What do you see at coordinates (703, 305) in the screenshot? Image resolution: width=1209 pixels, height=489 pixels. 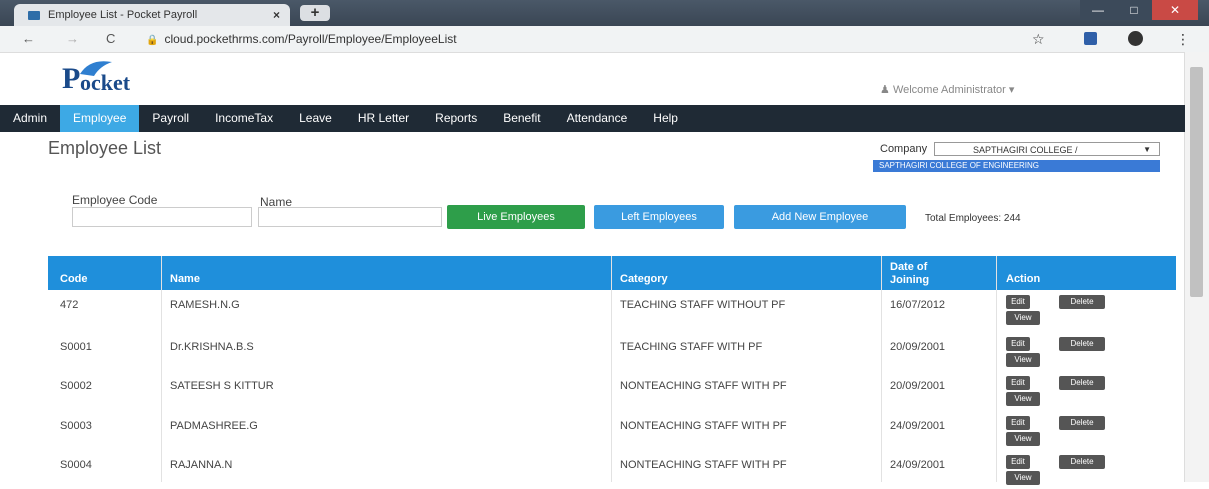 I see `row-category: TEACHING STAFF WITHOUT PF` at bounding box center [703, 305].